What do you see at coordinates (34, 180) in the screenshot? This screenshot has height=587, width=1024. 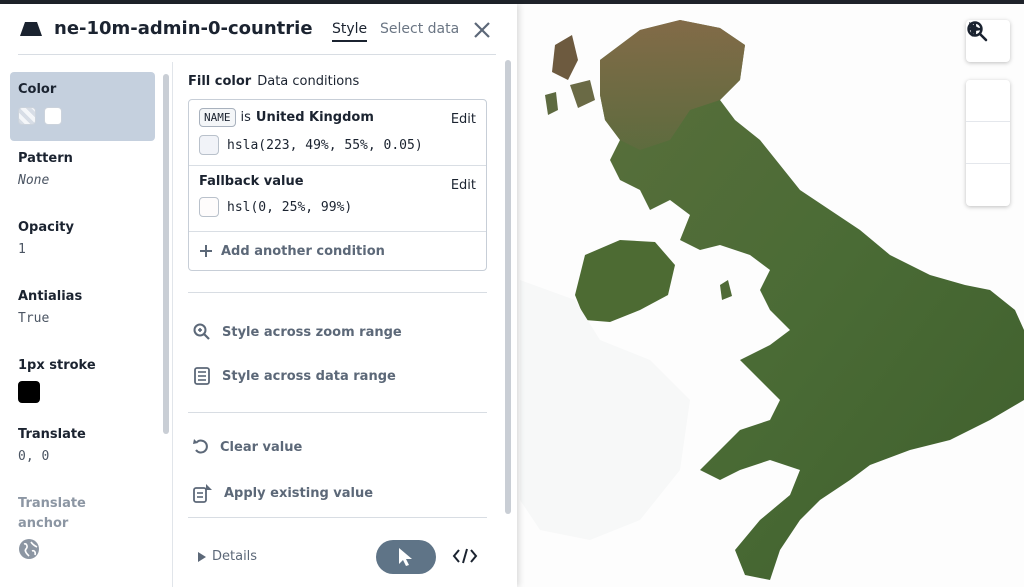 I see `prop-value: None` at bounding box center [34, 180].